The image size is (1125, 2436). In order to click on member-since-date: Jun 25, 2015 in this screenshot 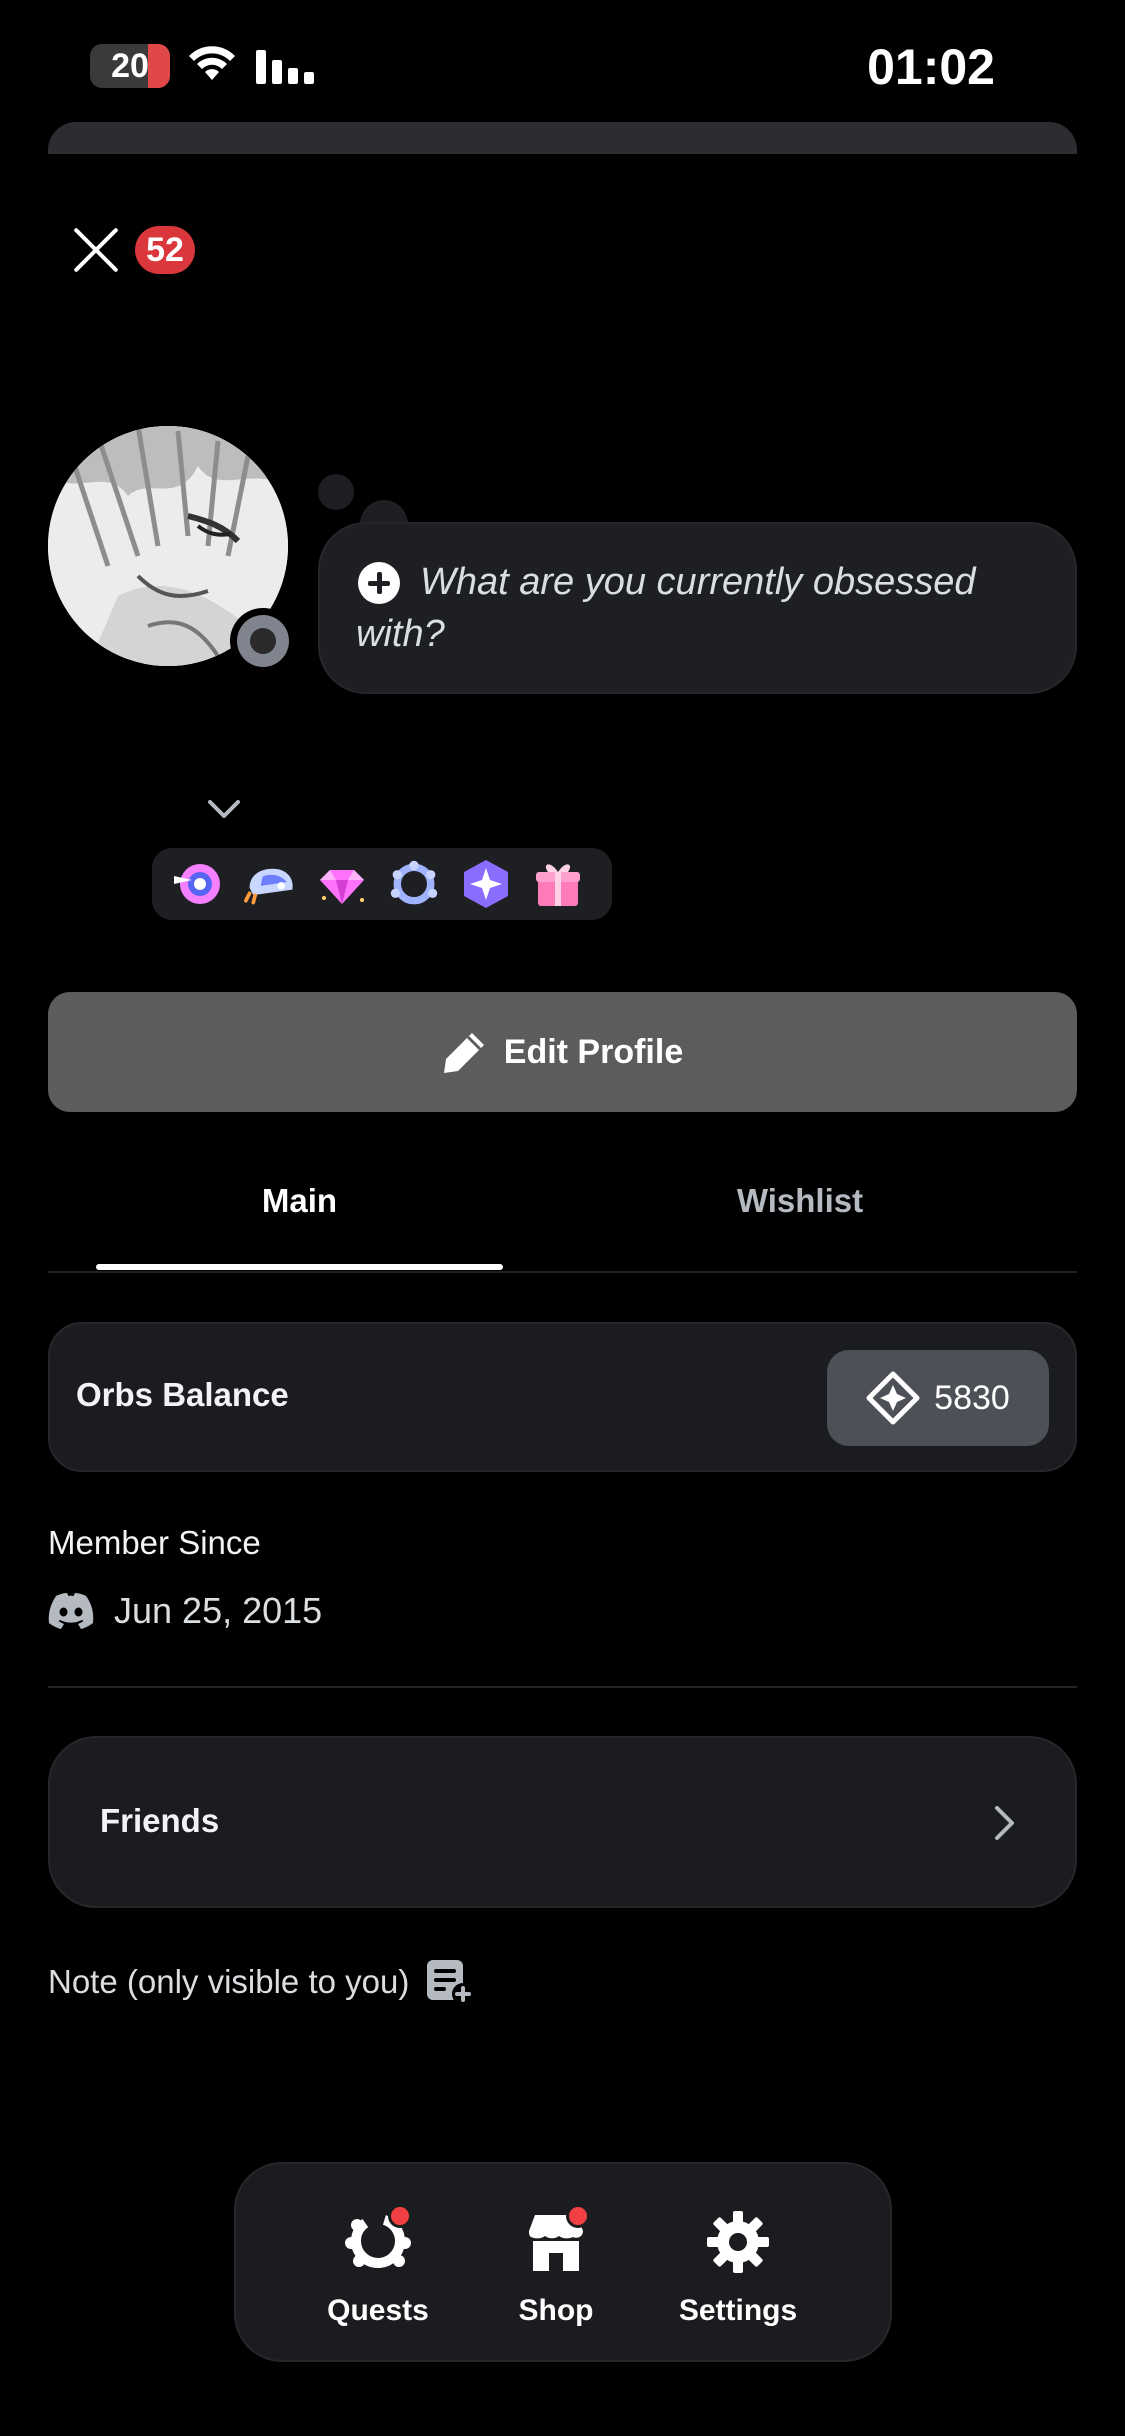, I will do `click(218, 1610)`.